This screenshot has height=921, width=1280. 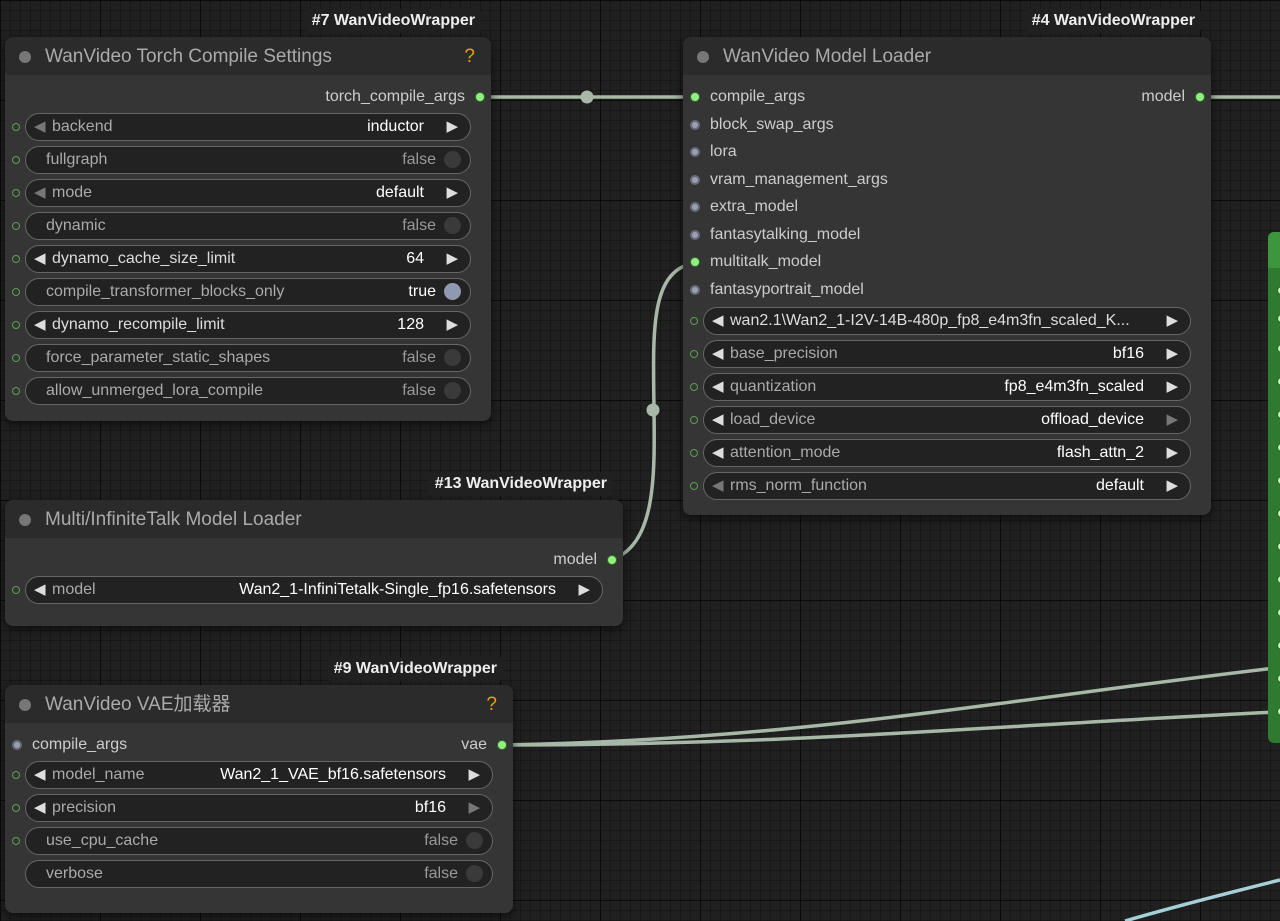 I want to click on combo-widget: ◀ backend inductor ▶, so click(x=248, y=126).